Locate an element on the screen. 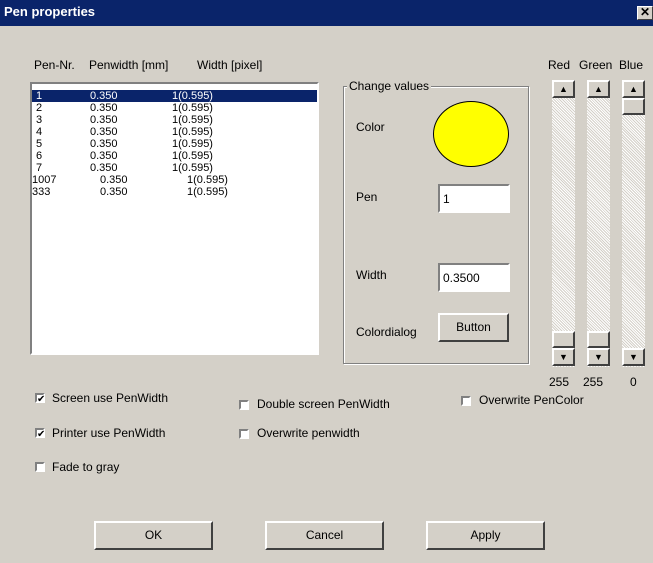 Image resolution: width=653 pixels, height=563 pixels. red-thumb is located at coordinates (563, 339).